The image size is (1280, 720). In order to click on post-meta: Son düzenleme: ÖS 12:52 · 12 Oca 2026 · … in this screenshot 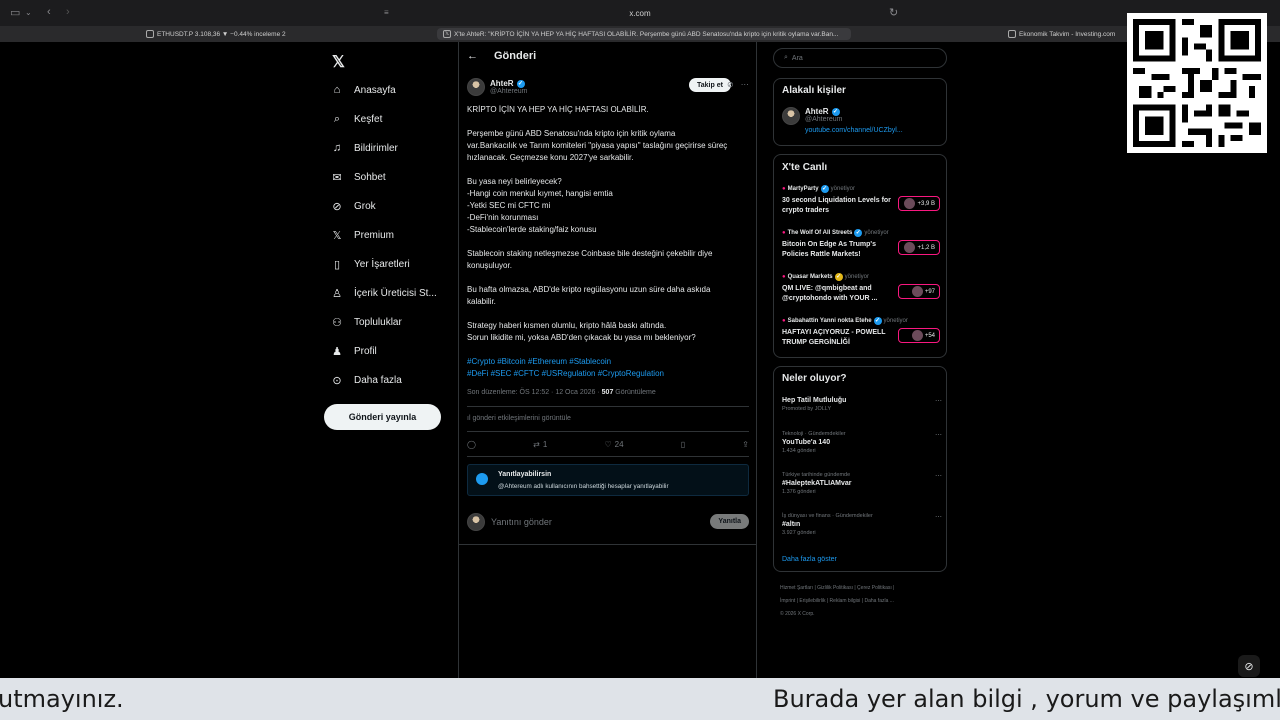, I will do `click(561, 392)`.